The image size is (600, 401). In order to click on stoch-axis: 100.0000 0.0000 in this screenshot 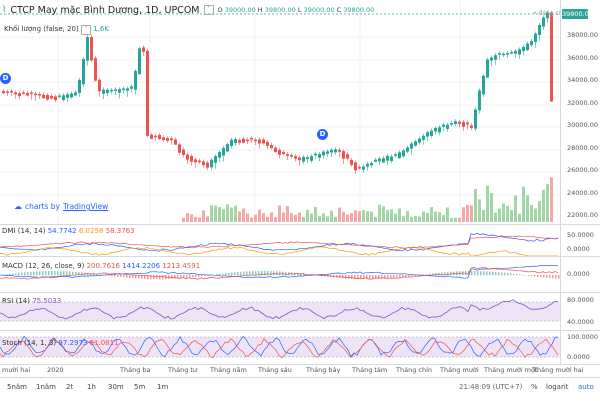, I will do `click(580, 347)`.